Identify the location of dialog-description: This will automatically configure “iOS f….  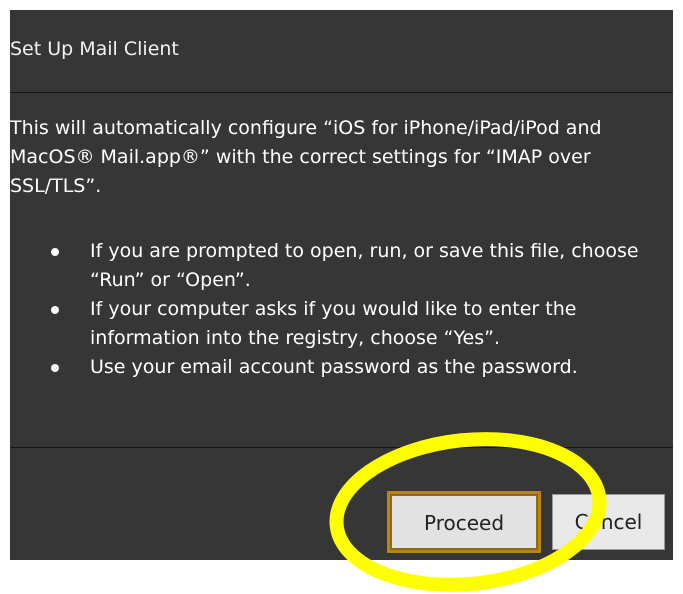
(306, 157).